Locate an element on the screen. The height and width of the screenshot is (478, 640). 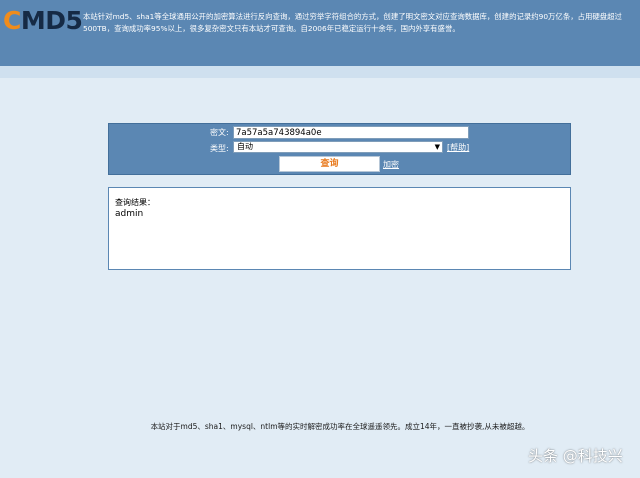
result-box: 查询结果： admin is located at coordinates (339, 228).